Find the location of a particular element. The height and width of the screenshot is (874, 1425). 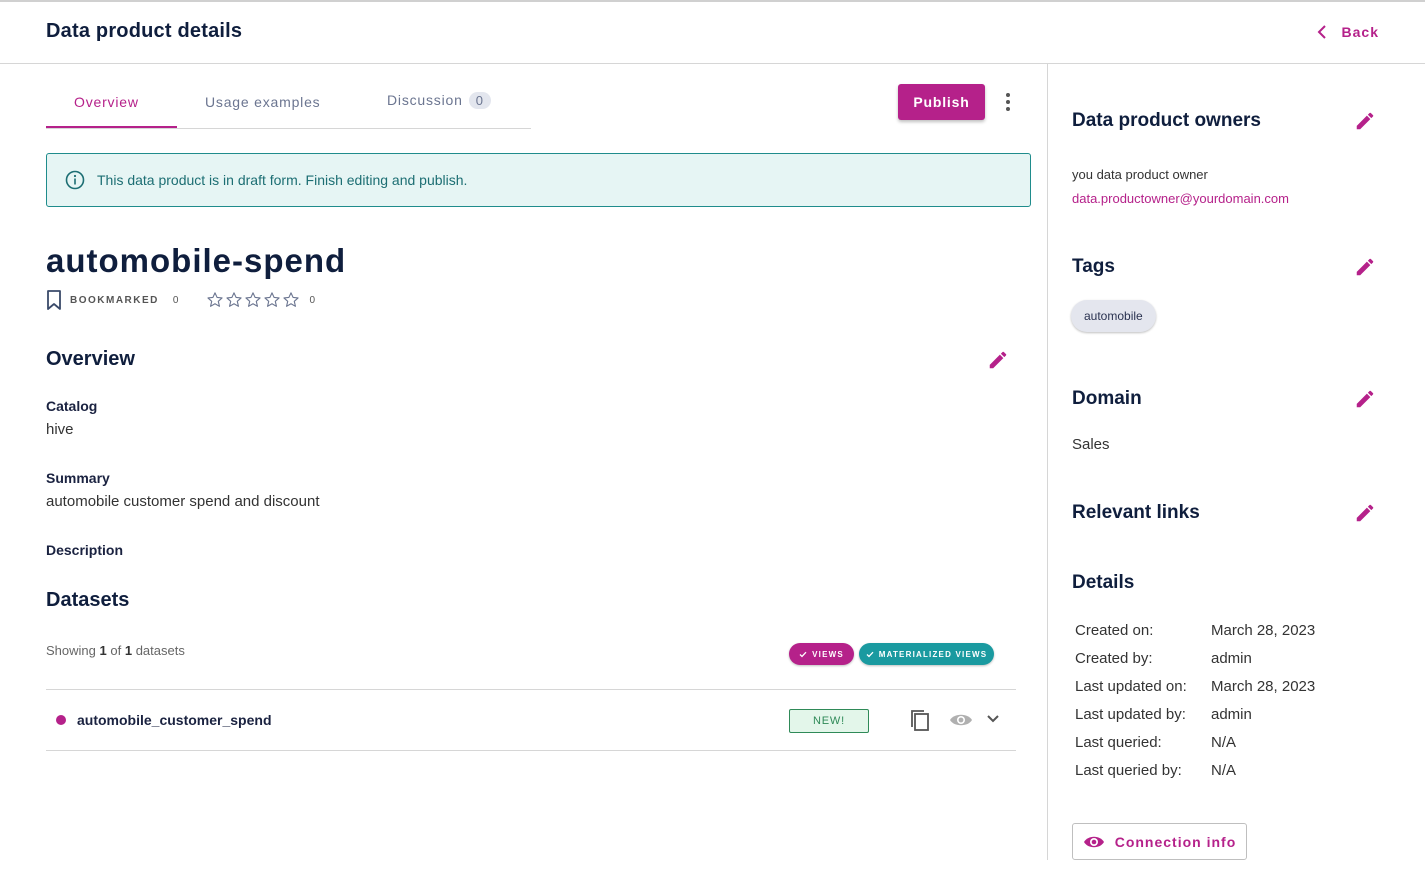

owner-email-link: data.productowner@yourdomain.com is located at coordinates (1180, 198).